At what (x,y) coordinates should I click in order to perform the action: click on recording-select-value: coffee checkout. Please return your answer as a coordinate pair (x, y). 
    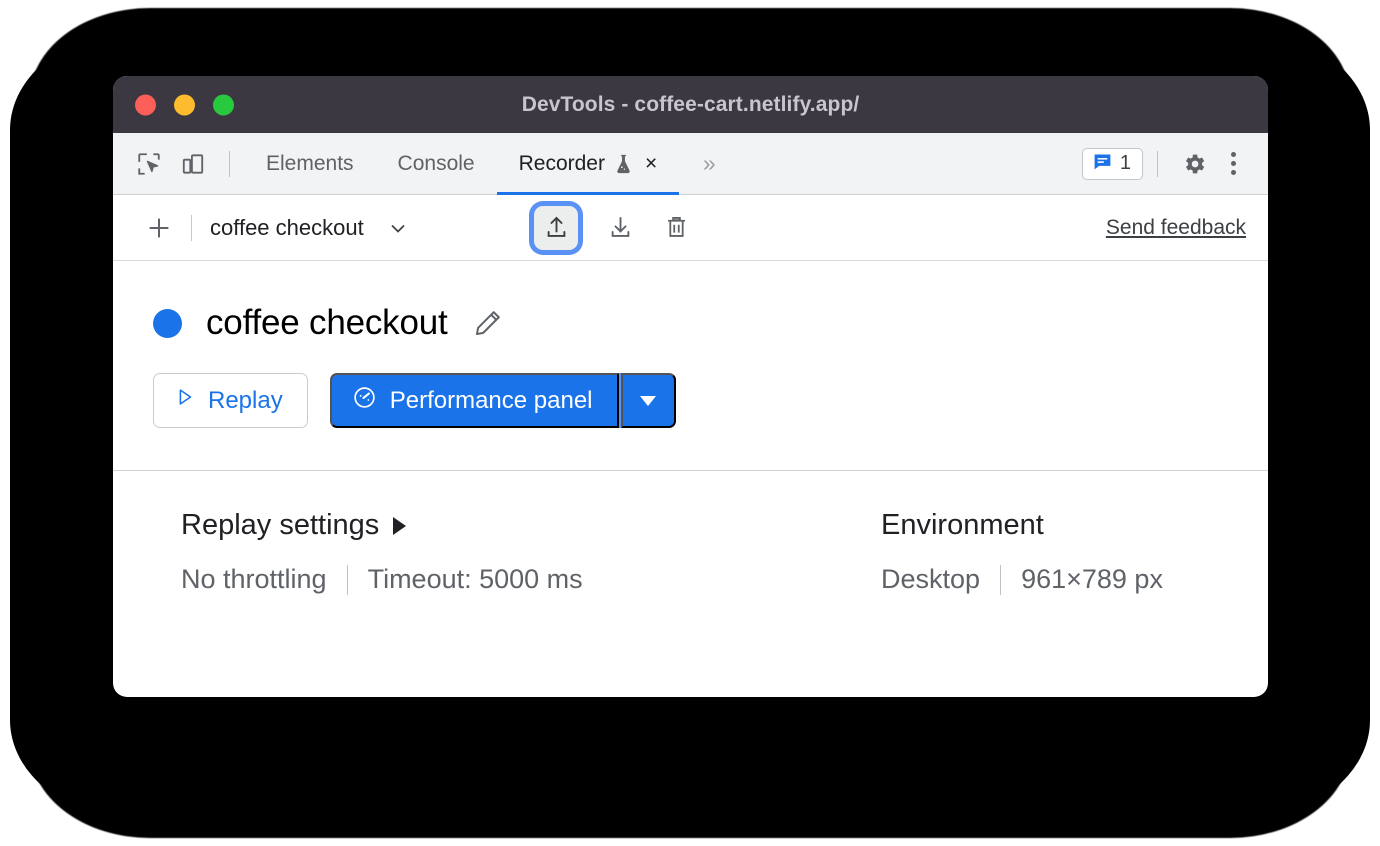
    Looking at the image, I should click on (287, 227).